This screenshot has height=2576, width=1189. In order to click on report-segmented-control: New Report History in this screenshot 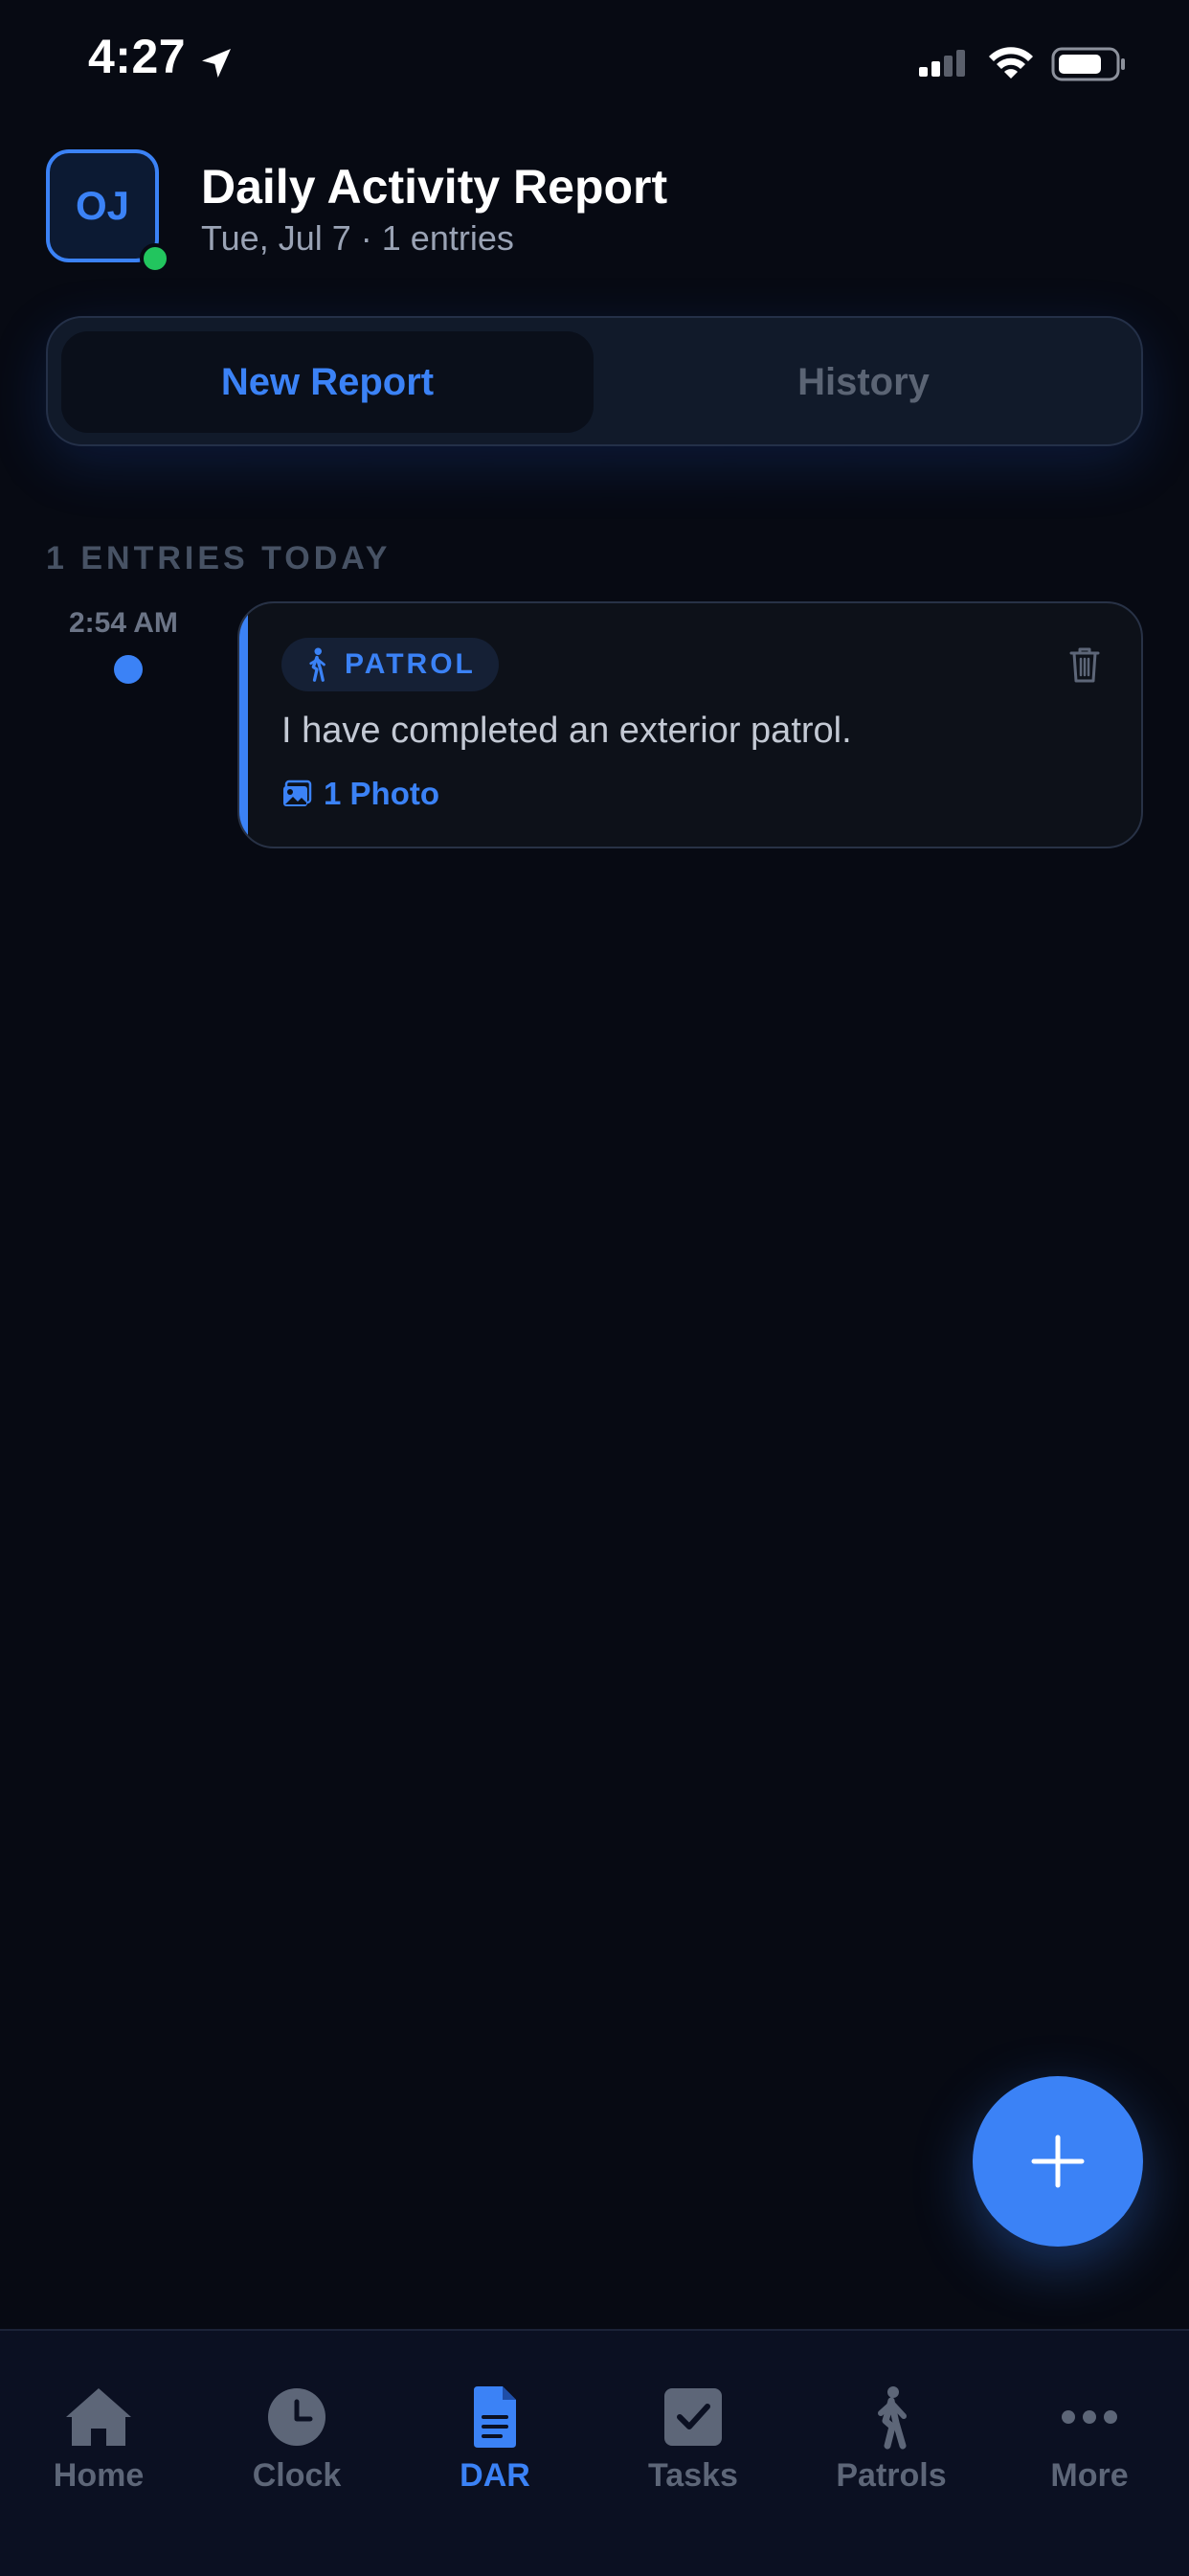, I will do `click(594, 381)`.